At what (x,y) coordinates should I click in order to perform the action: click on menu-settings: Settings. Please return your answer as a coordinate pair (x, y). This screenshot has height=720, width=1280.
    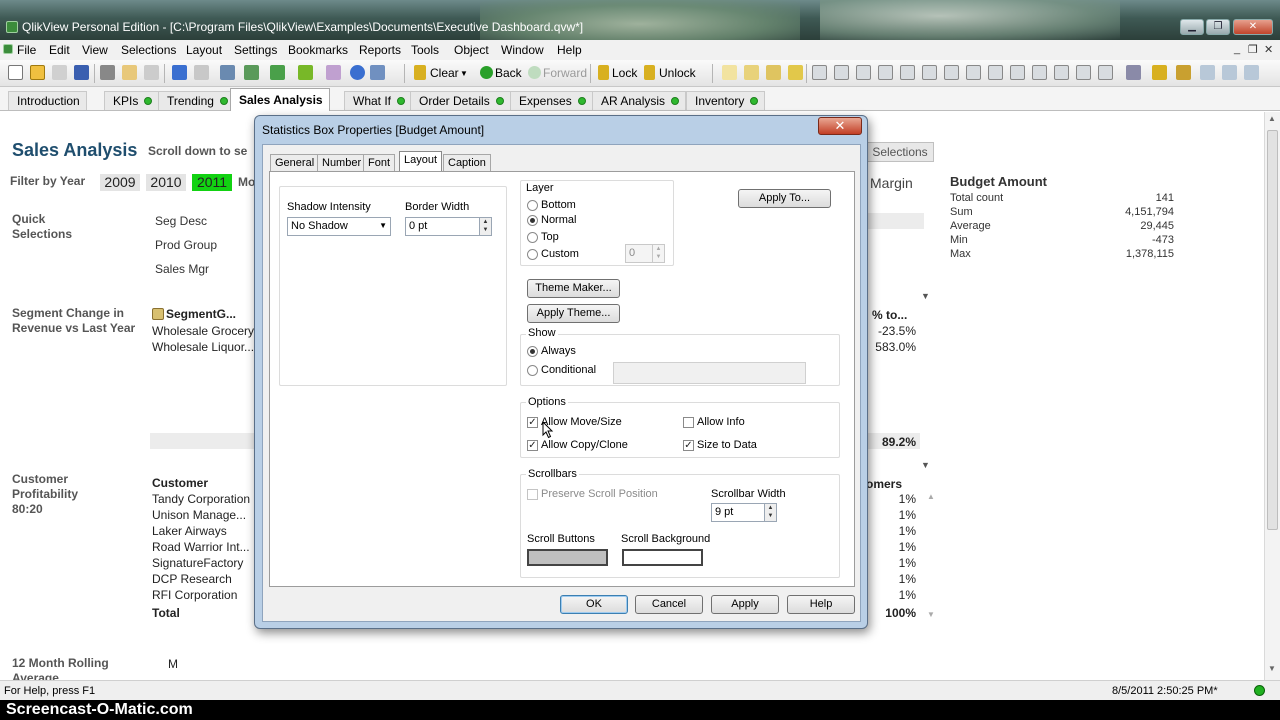
    Looking at the image, I should click on (255, 50).